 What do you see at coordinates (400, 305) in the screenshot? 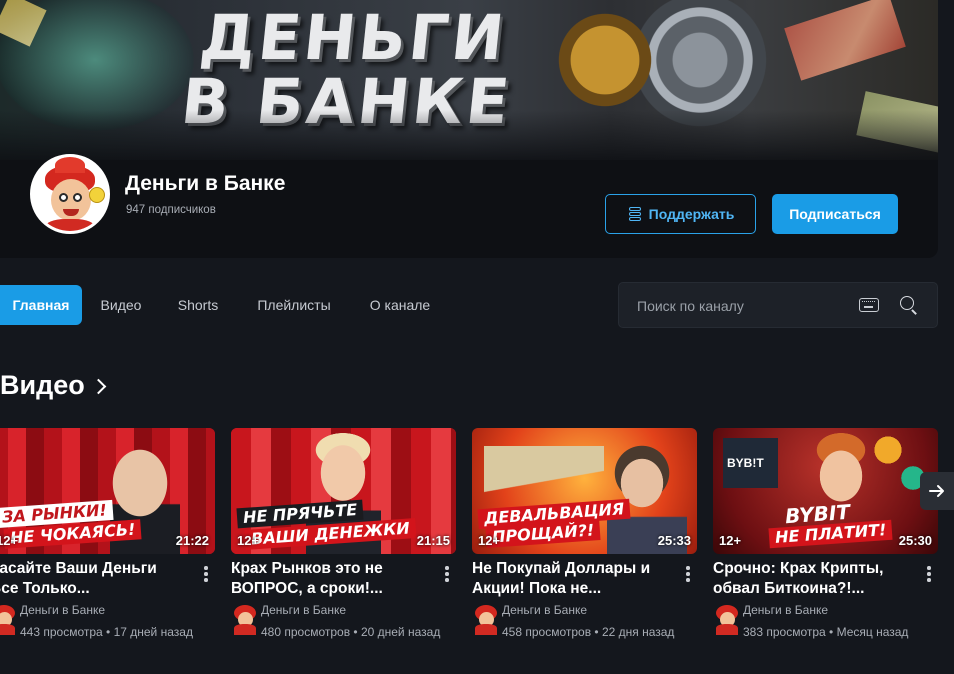
I see `tab-about: О канале` at bounding box center [400, 305].